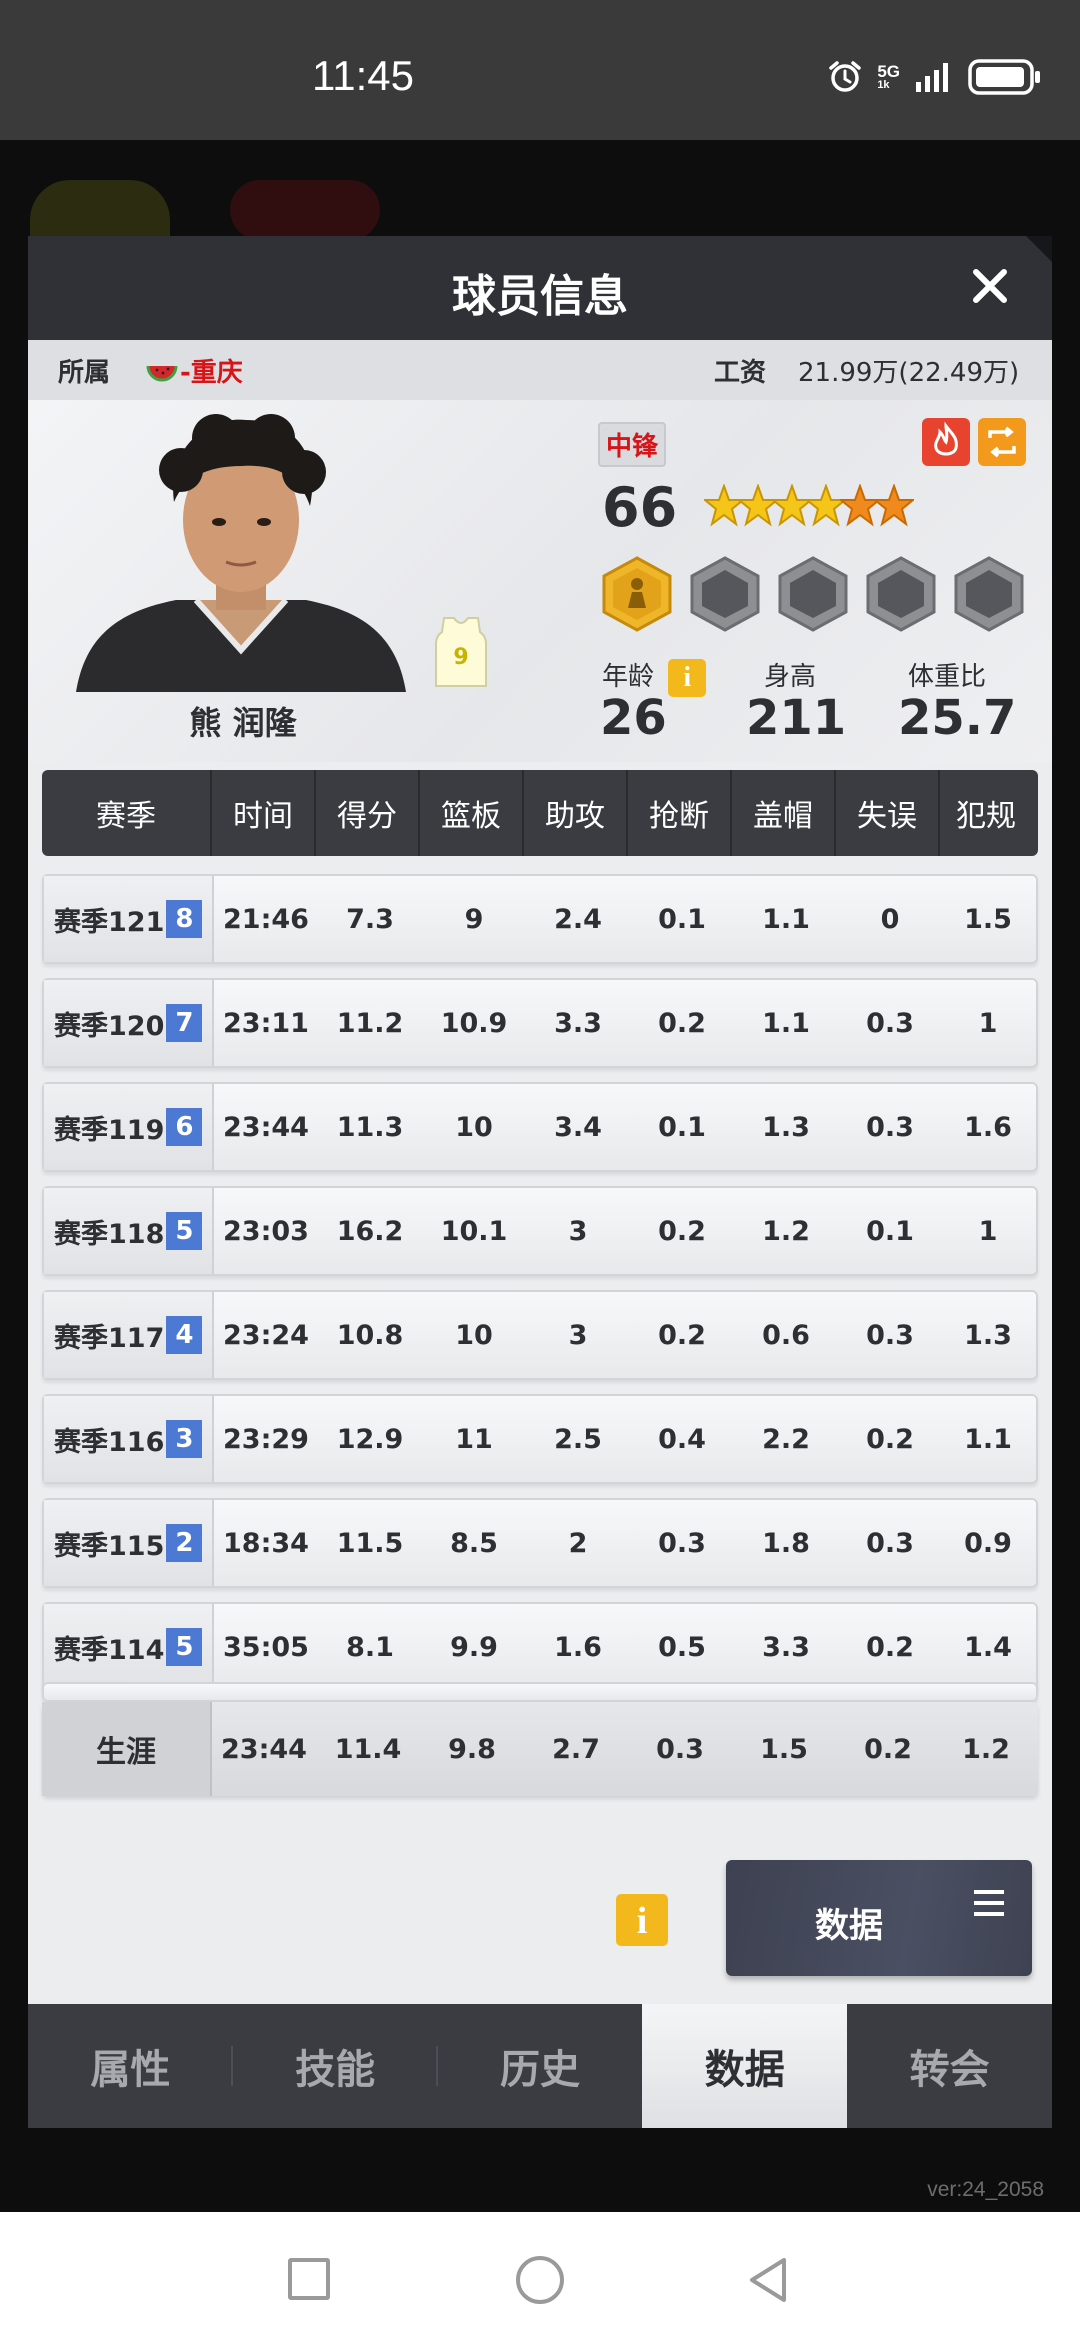 Image resolution: width=1080 pixels, height=2340 pixels. What do you see at coordinates (305, 210) in the screenshot?
I see `background-team-label` at bounding box center [305, 210].